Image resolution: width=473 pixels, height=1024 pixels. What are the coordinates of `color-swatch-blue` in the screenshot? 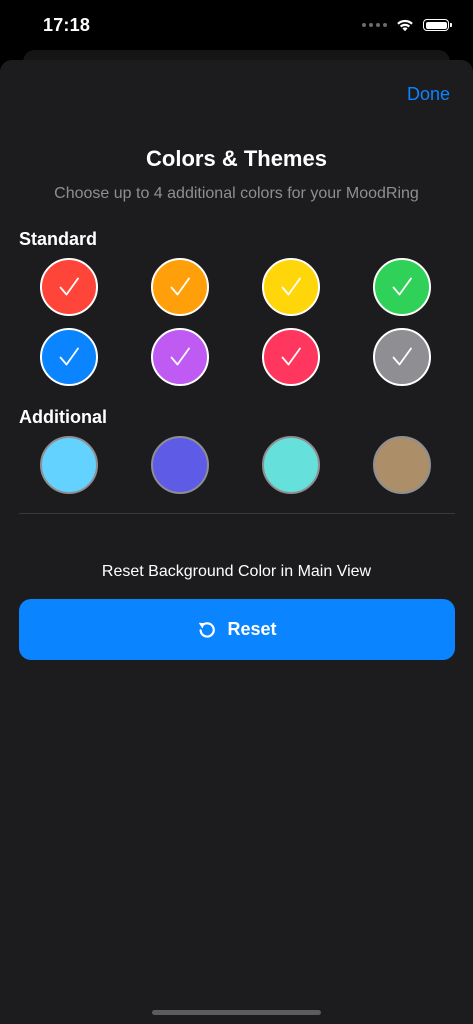 It's located at (69, 357).